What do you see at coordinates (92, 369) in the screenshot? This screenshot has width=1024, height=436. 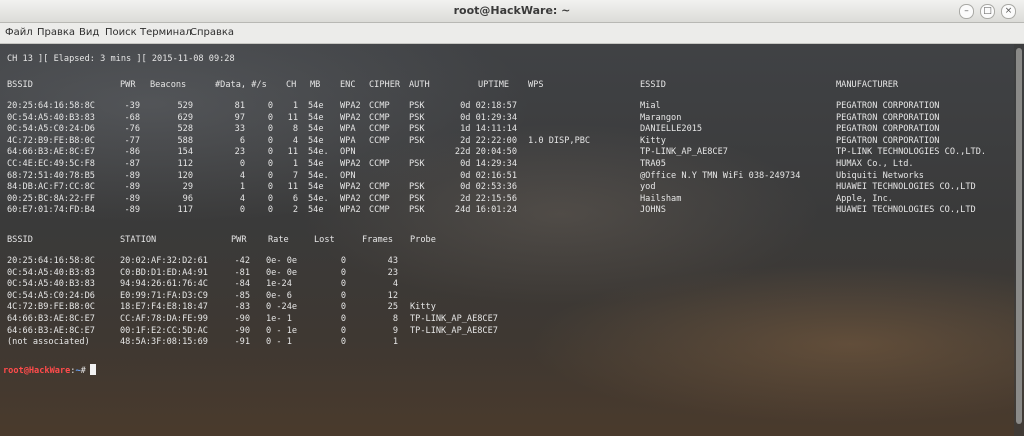 I see `text-cursor` at bounding box center [92, 369].